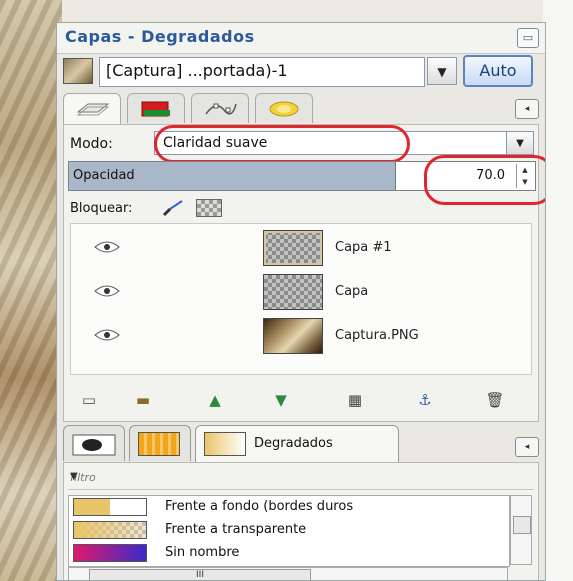 The height and width of the screenshot is (581, 573). I want to click on tab-paths, so click(220, 108).